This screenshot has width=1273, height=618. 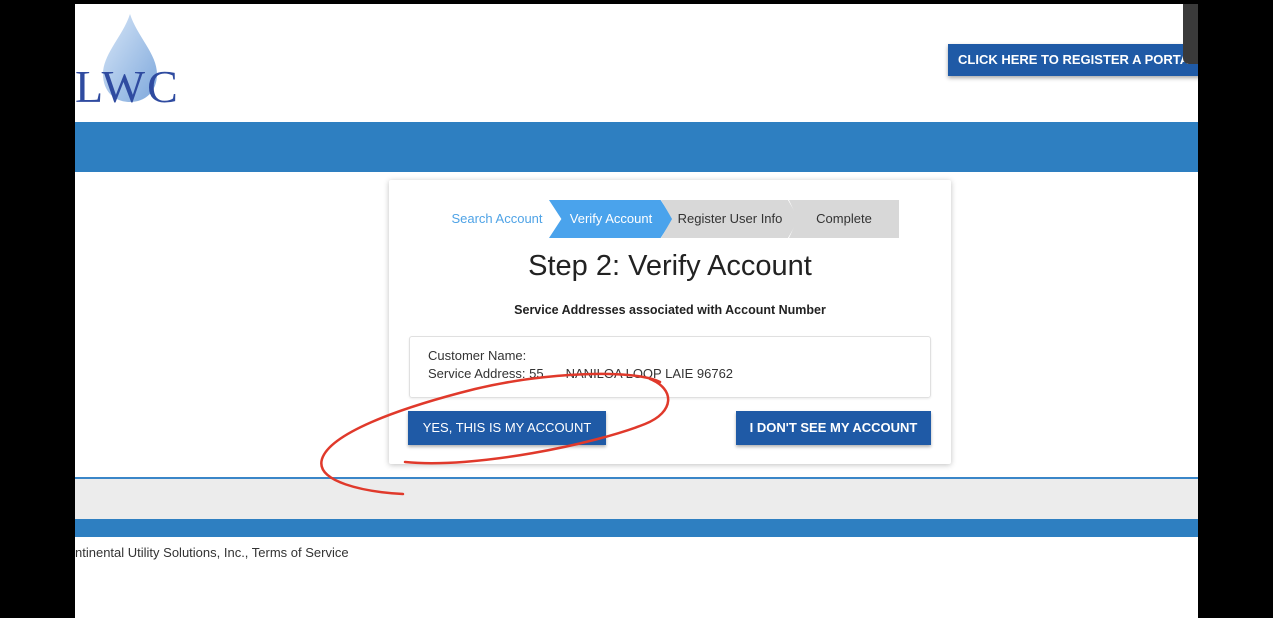 I want to click on service-address-value: NANILOA LOOP LAIE 96762, so click(x=649, y=373).